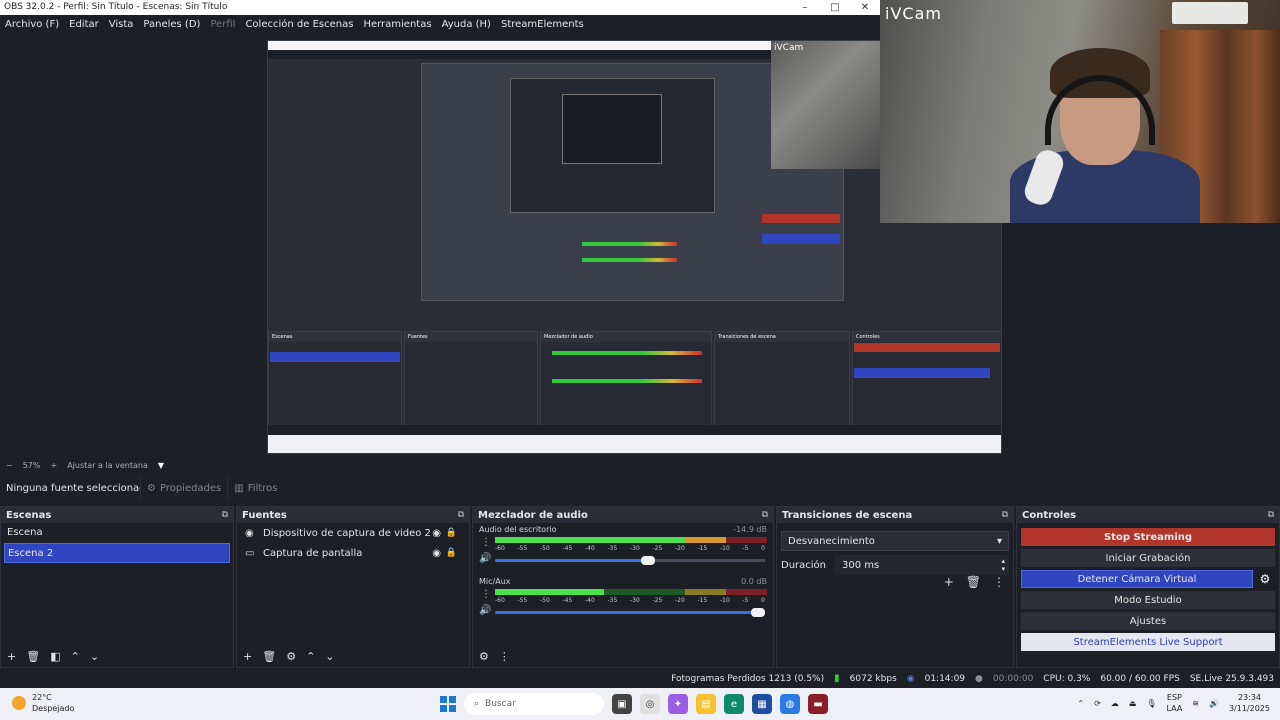  What do you see at coordinates (865, 7) in the screenshot?
I see `close-icon: ✕` at bounding box center [865, 7].